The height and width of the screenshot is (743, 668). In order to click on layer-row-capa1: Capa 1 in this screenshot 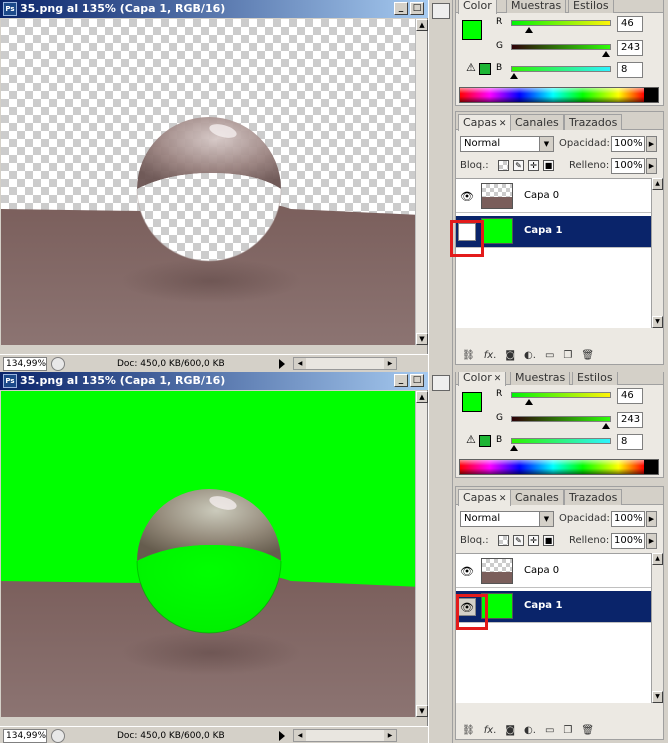, I will do `click(554, 232)`.